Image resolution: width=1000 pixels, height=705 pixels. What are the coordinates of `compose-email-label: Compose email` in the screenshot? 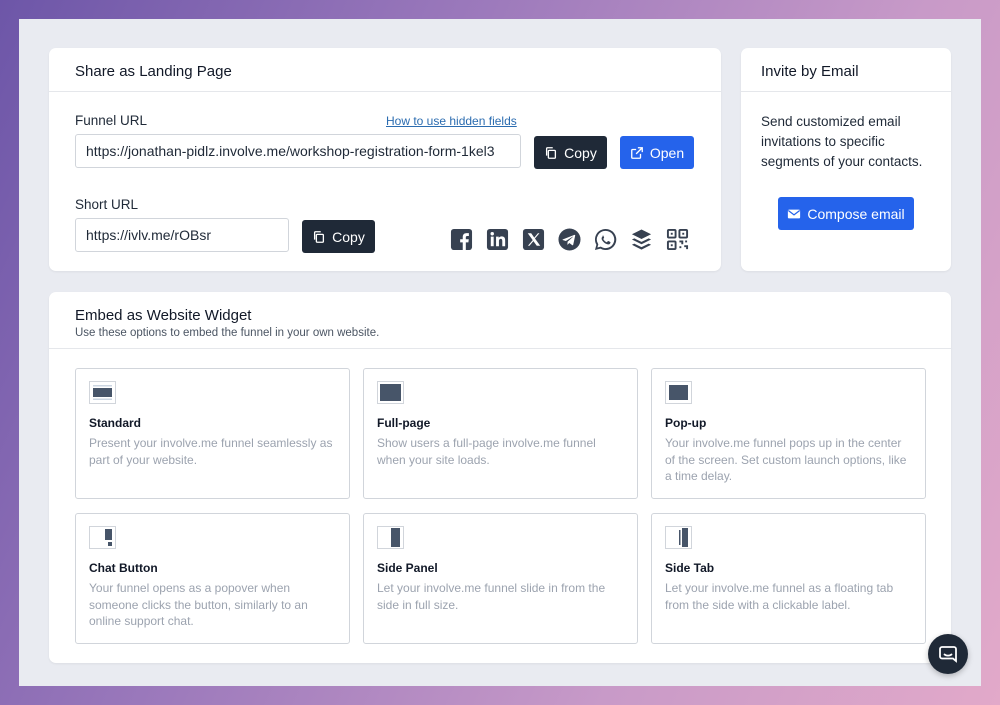 It's located at (856, 213).